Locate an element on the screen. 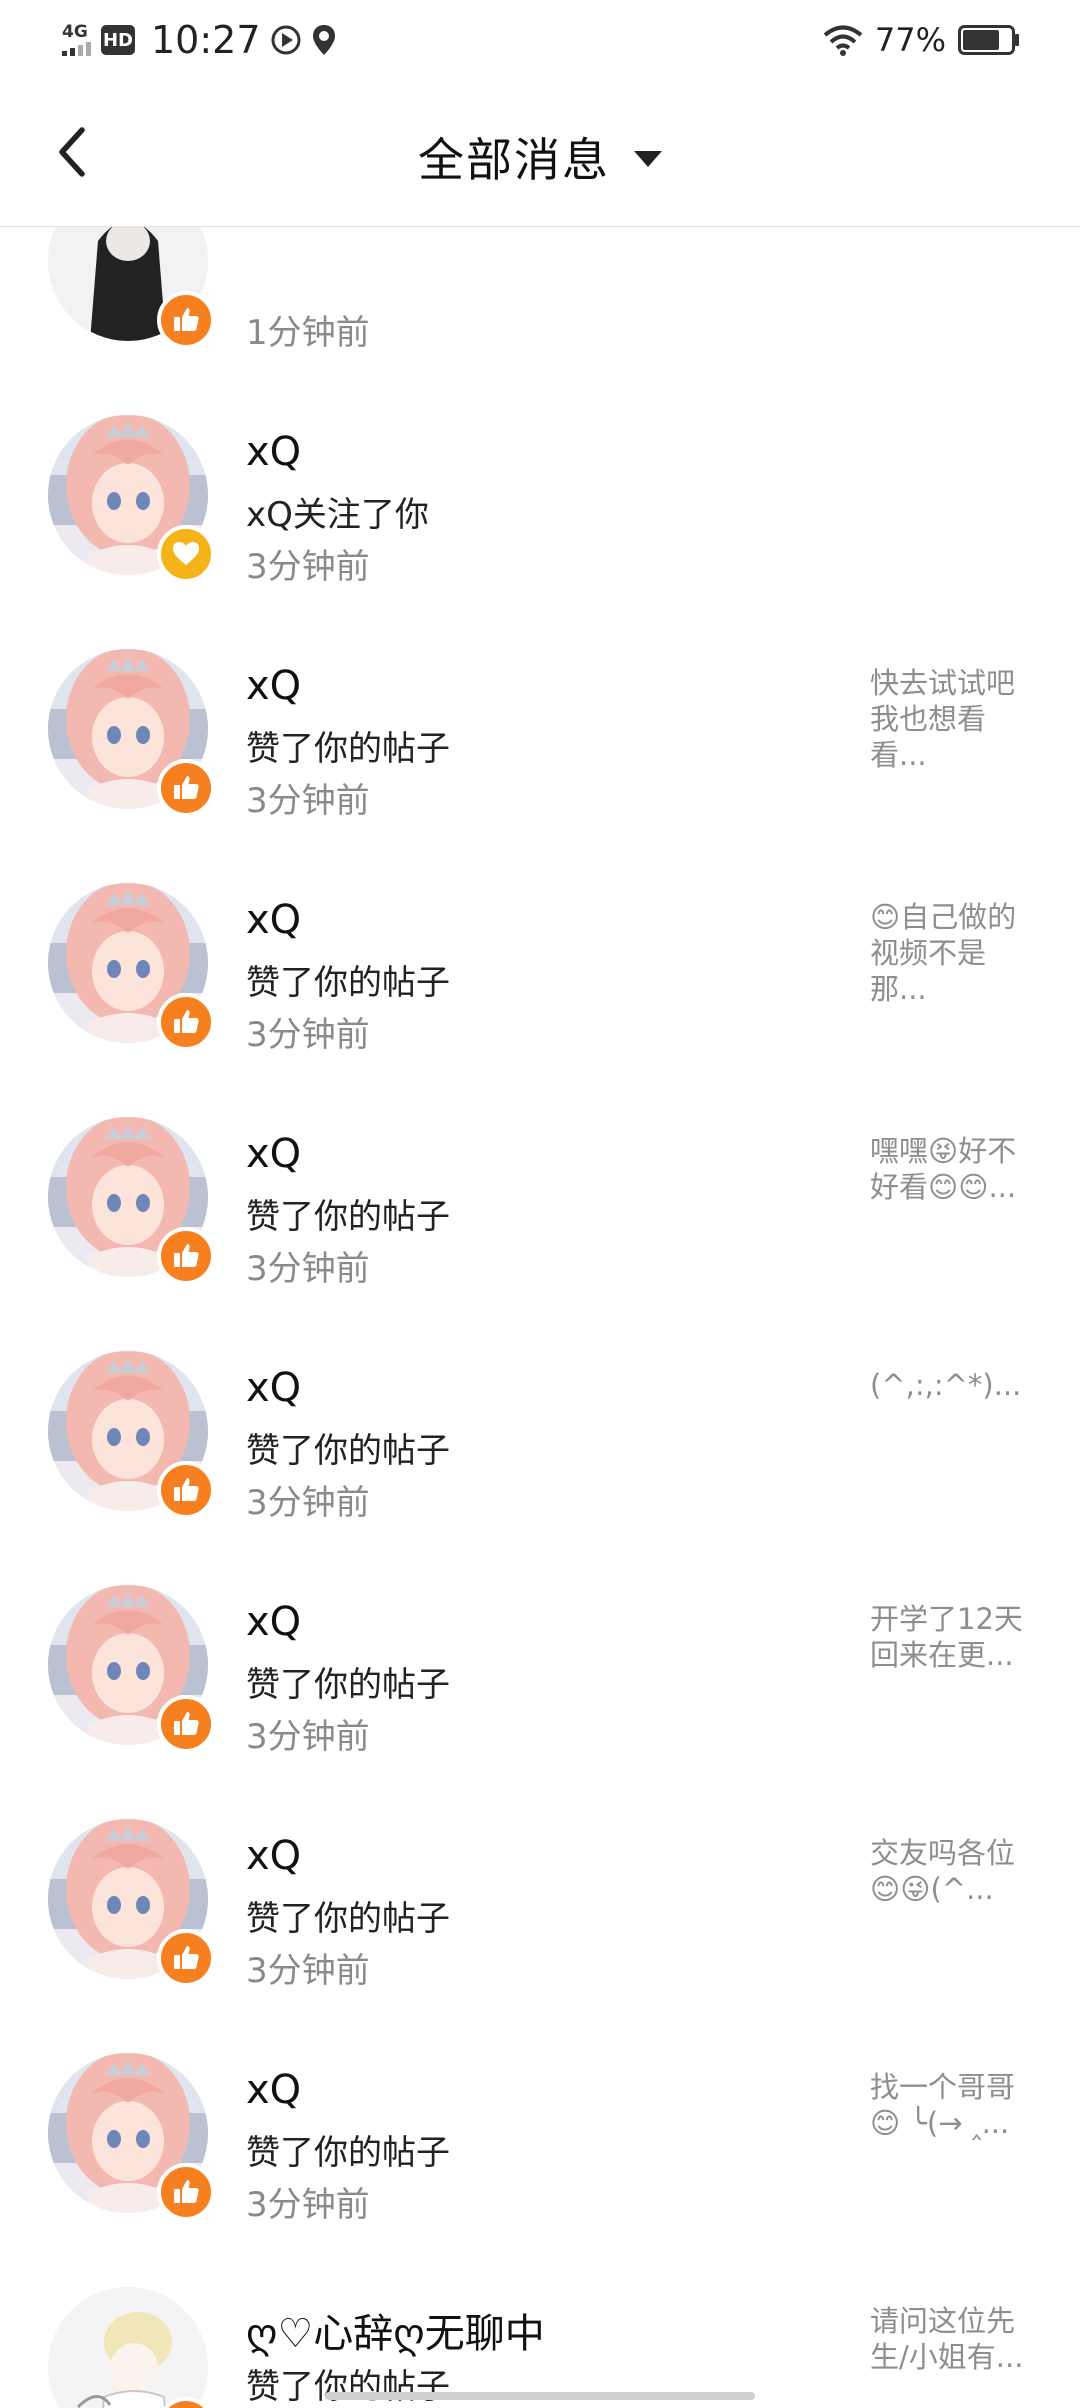  hd-icon: HD is located at coordinates (118, 40).